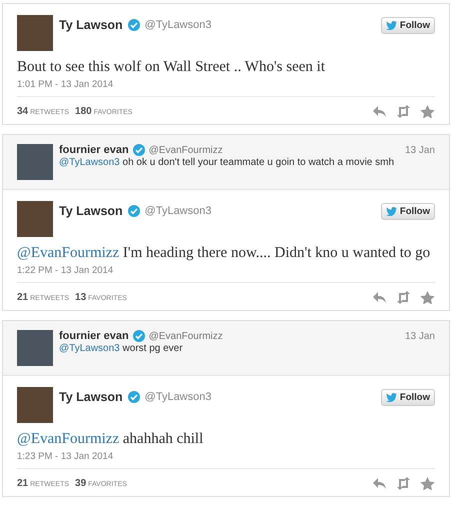  I want to click on timestamp: 1:01 PM - 13 Jan 2014, so click(226, 88).